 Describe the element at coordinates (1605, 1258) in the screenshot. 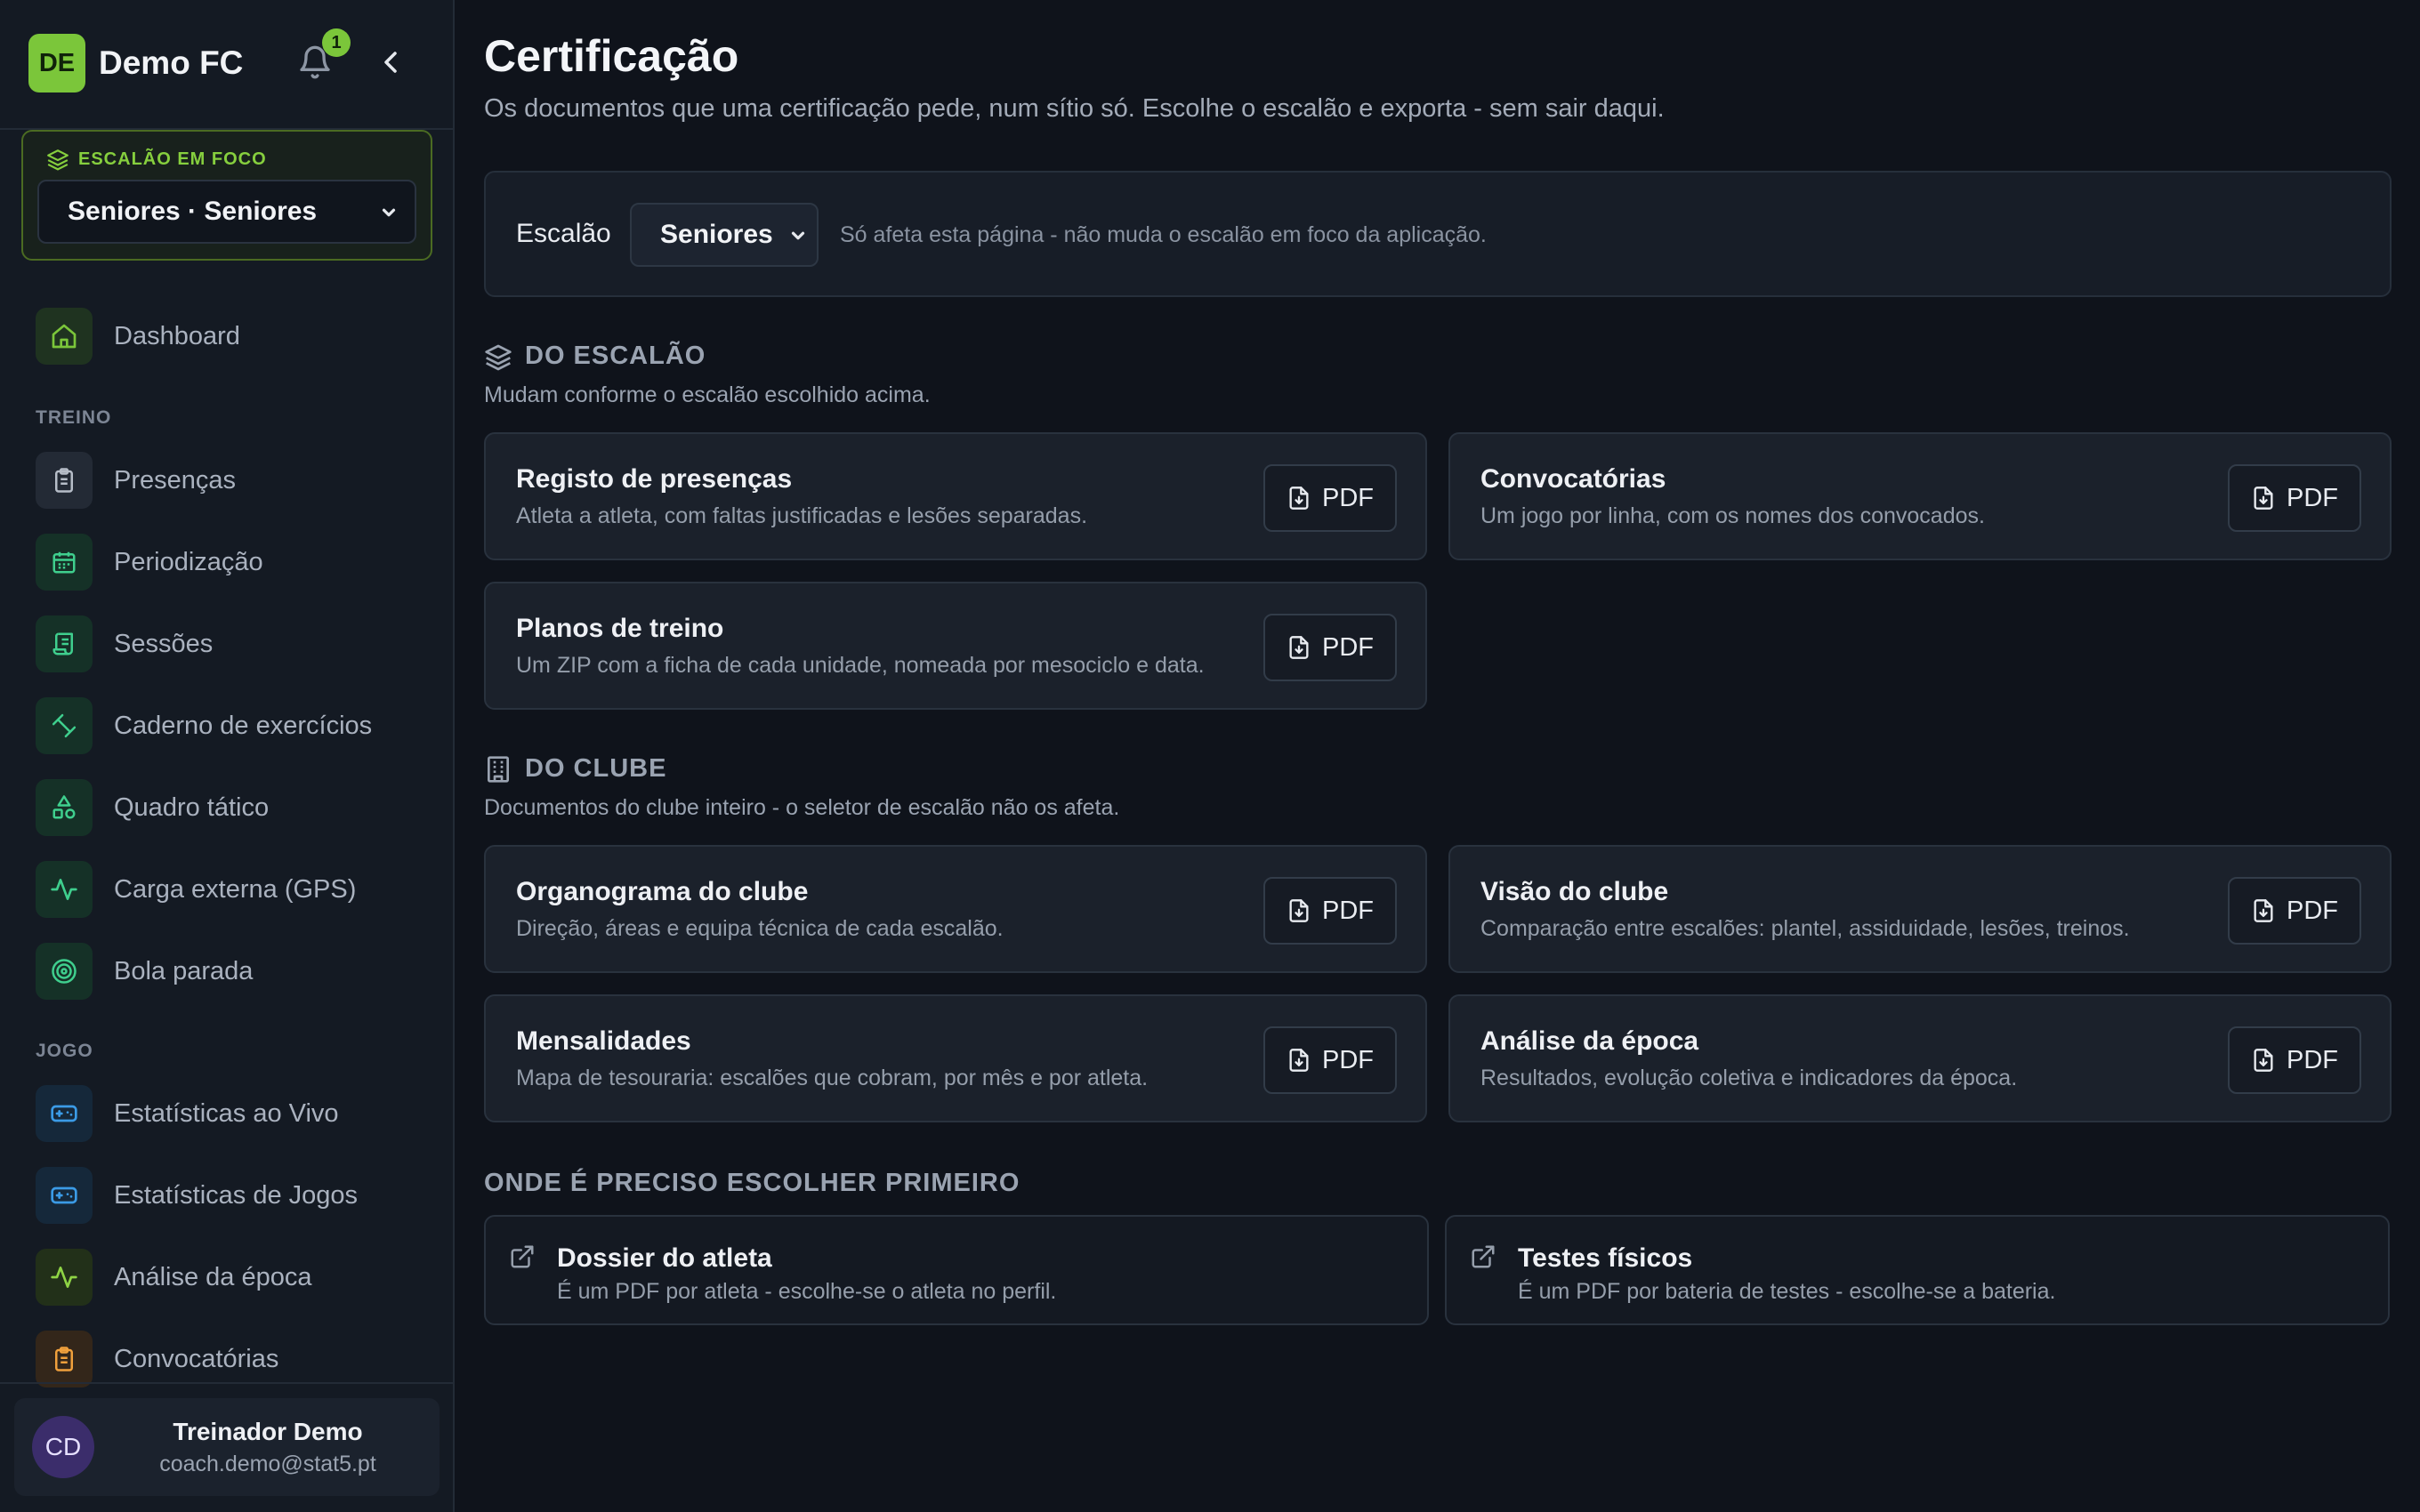

I see `link-title: Testes físicos` at that location.